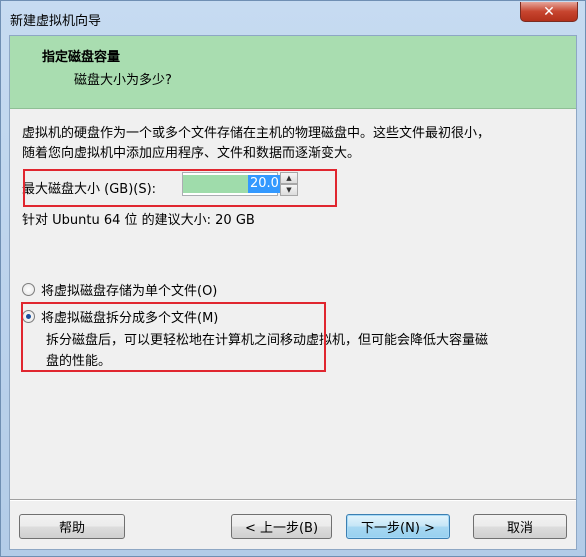  What do you see at coordinates (293, 500) in the screenshot?
I see `footer-separator` at bounding box center [293, 500].